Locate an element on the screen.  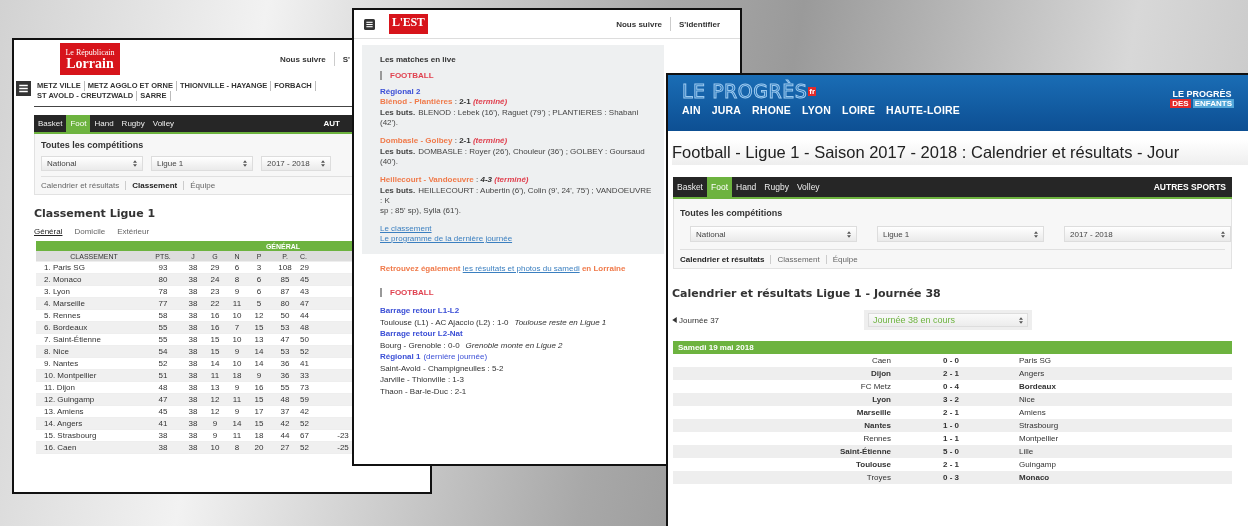
away-team: Montpellier is located at coordinates (1039, 438).